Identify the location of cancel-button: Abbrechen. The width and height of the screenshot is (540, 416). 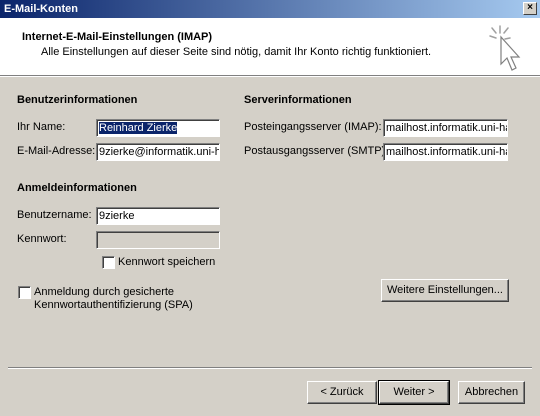
(491, 392).